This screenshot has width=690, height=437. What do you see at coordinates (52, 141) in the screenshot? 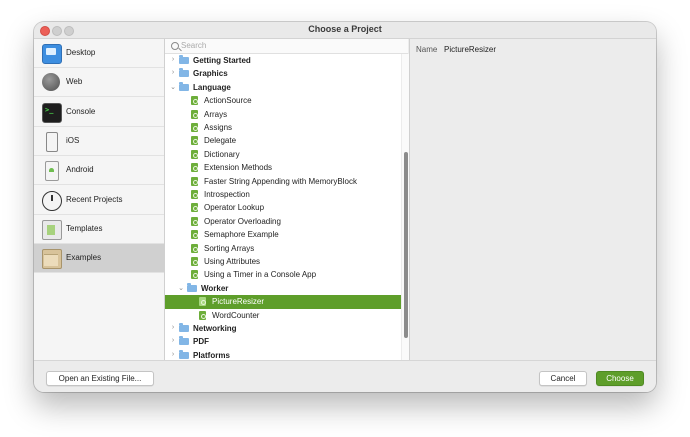
I see `phone-icon` at bounding box center [52, 141].